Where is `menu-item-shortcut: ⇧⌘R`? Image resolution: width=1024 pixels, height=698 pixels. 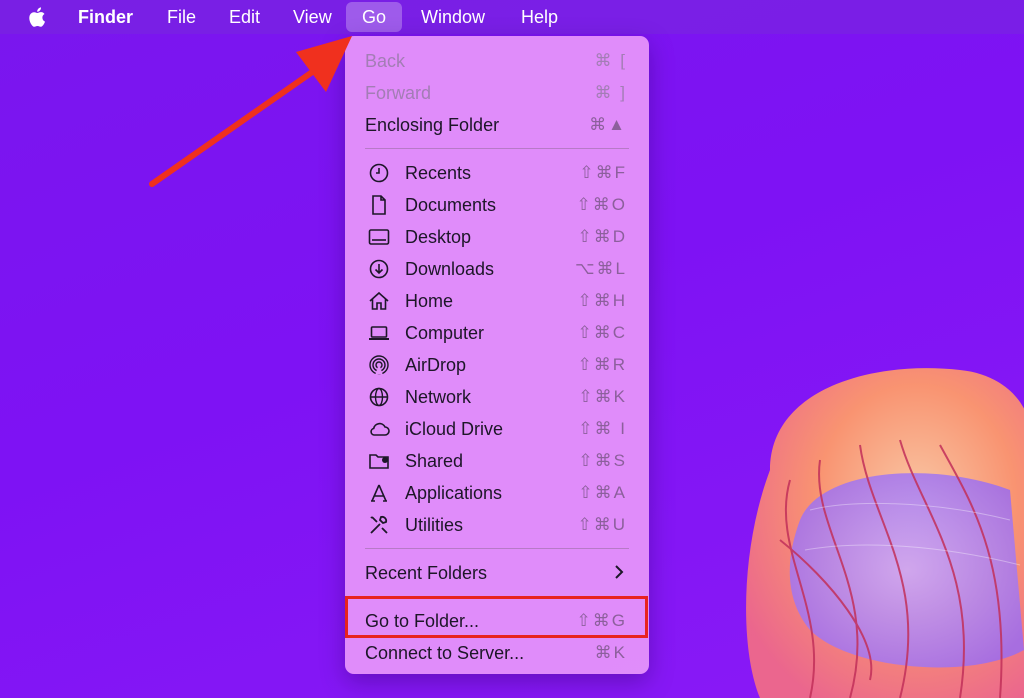 menu-item-shortcut: ⇧⌘R is located at coordinates (602, 364).